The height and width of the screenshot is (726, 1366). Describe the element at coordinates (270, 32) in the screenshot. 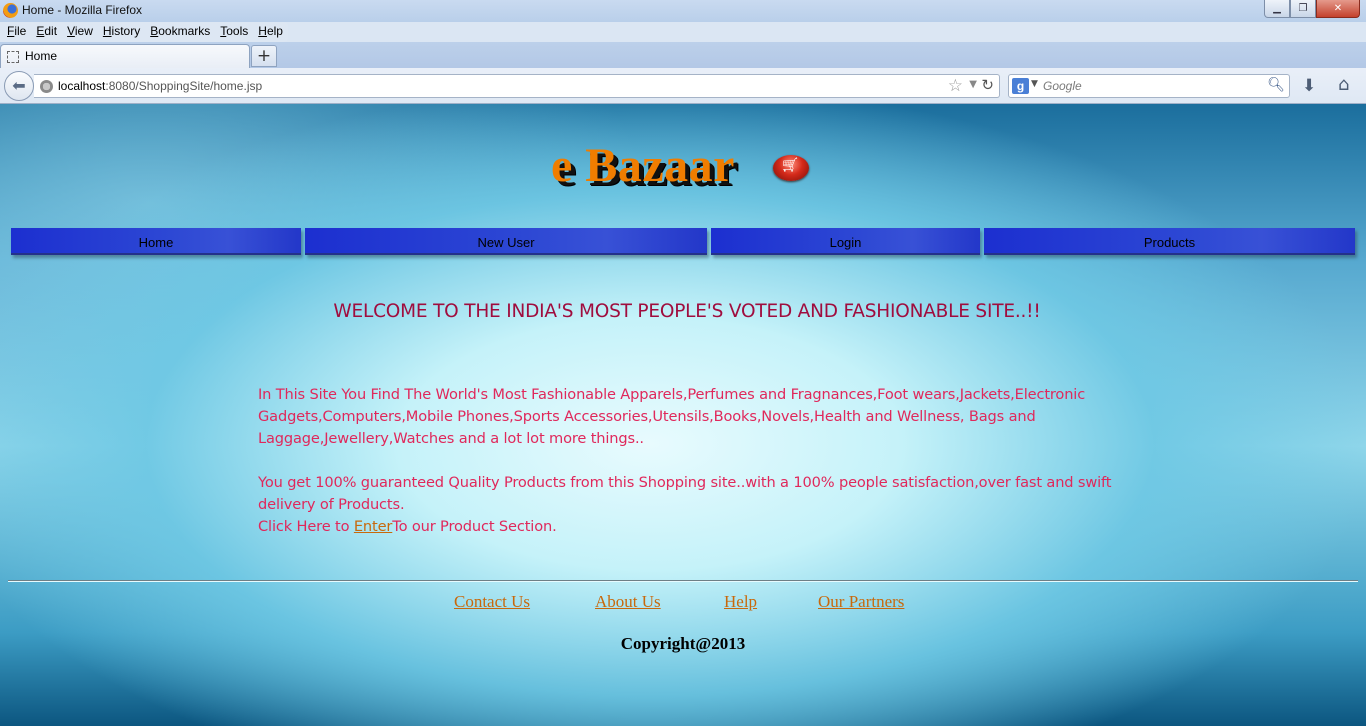

I see `menu-help: Help` at that location.